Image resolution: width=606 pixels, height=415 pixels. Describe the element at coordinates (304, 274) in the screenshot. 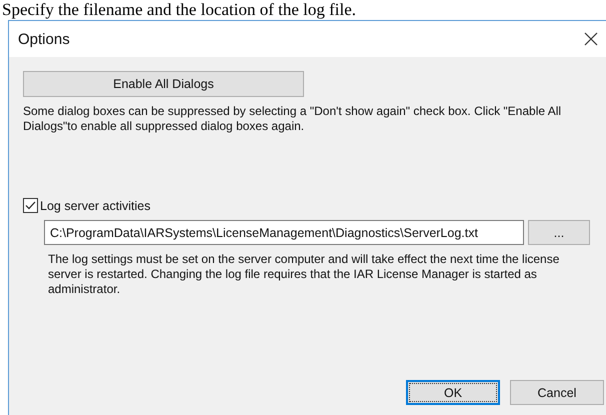

I see `log-description: The log settings must be set on the server computer and will take effect the next time the license server is restarted. Changing the log file requires that the IAR License Manager is started as administrator.` at that location.